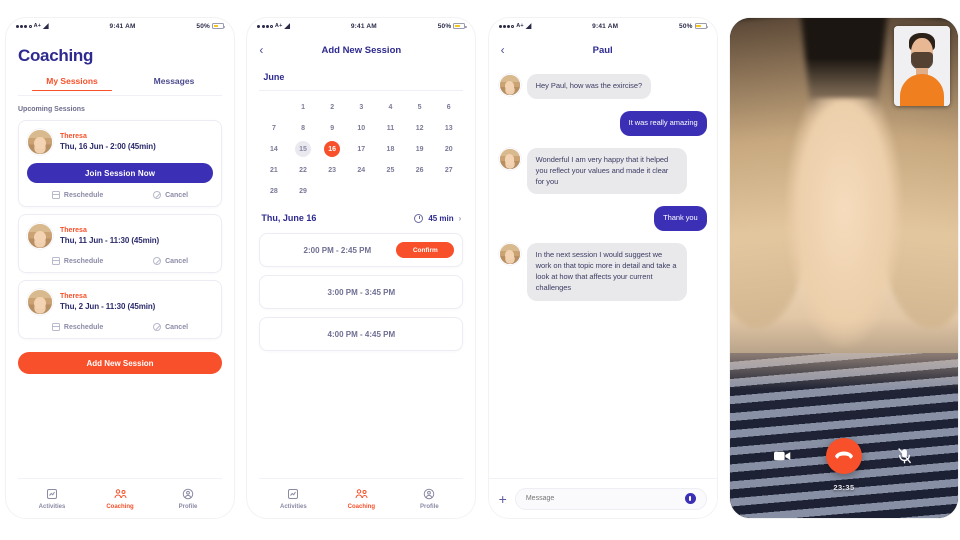 The width and height of the screenshot is (960, 540). What do you see at coordinates (83, 195) in the screenshot?
I see `reschedule-label: Reschedule` at bounding box center [83, 195].